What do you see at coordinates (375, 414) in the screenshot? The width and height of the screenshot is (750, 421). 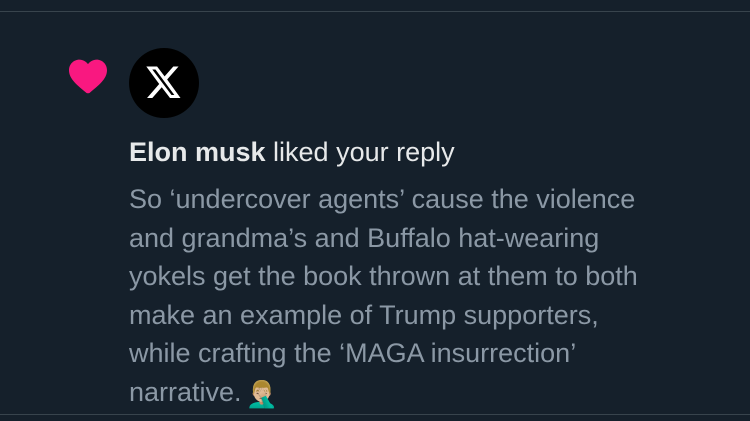 I see `bottom-divider` at bounding box center [375, 414].